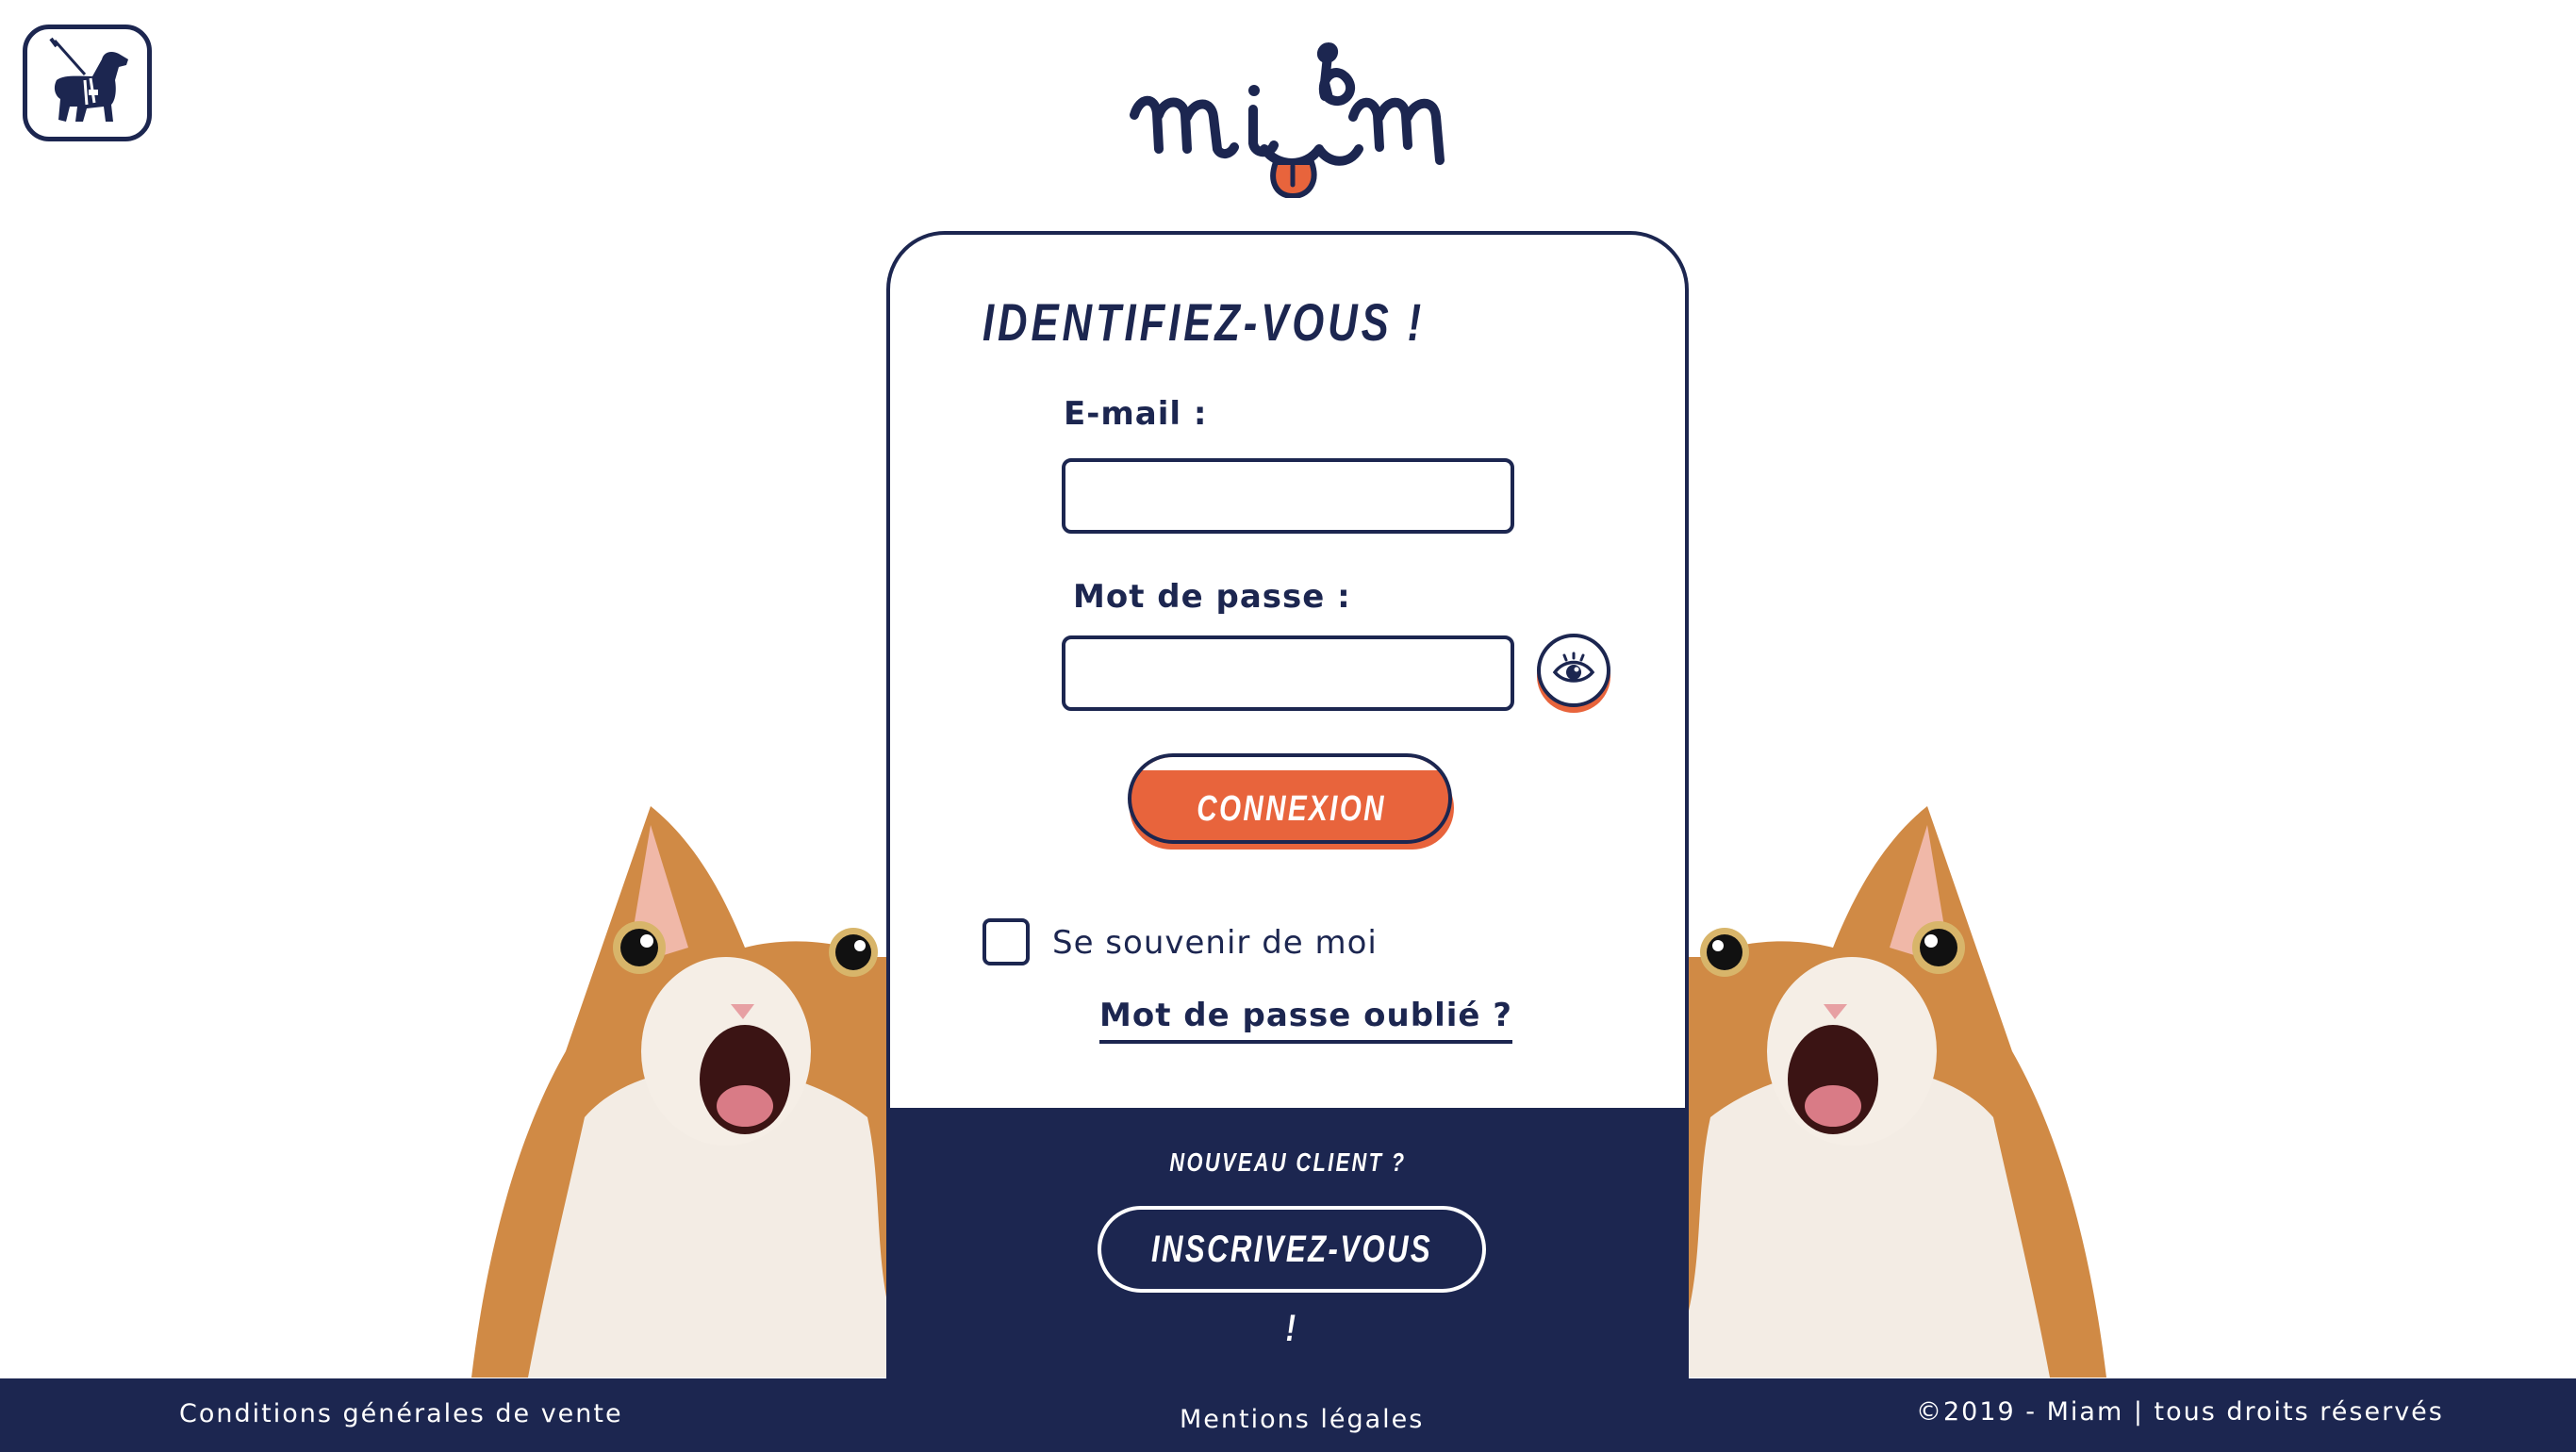 The image size is (2576, 1452). Describe the element at coordinates (1292, 1277) in the screenshot. I see `signup-button: INSCRIVEZ-VOUS !` at that location.